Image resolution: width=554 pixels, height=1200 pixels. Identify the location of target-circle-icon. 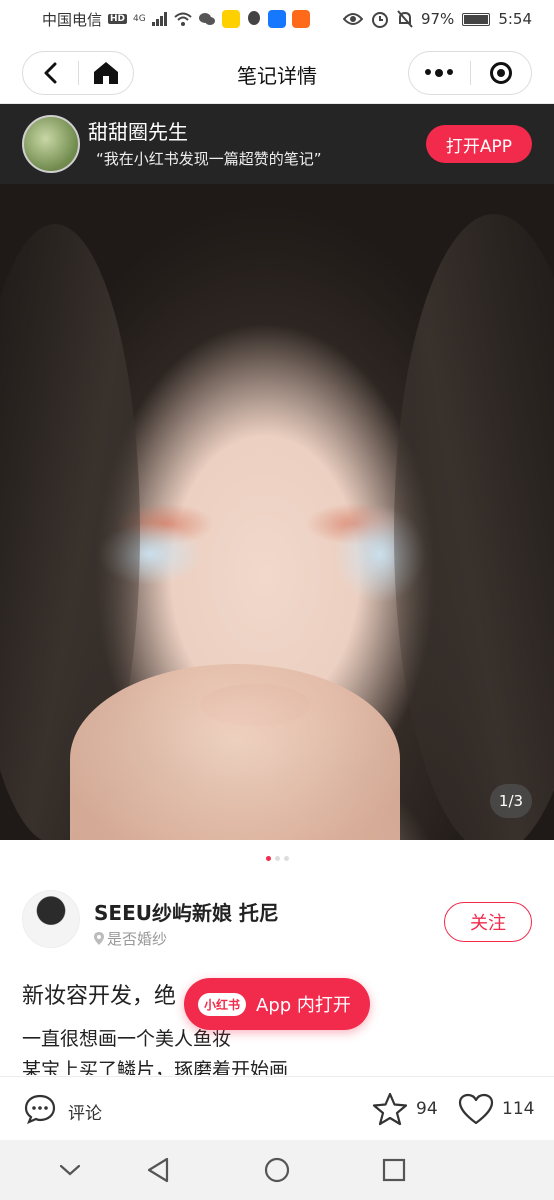
(500, 73).